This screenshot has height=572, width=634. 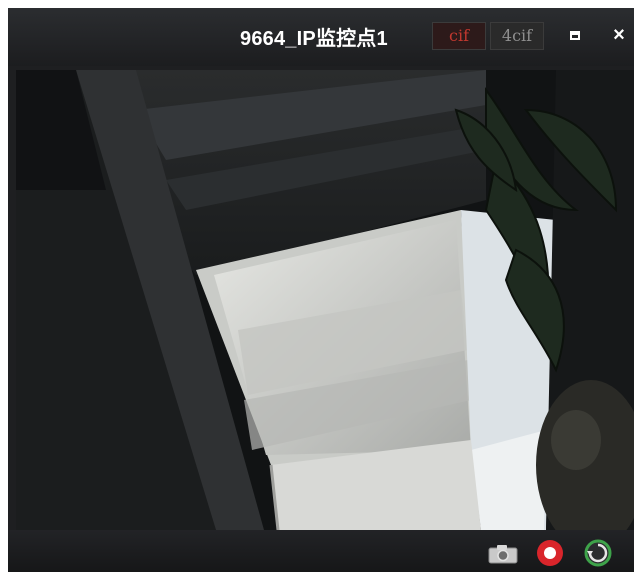 I want to click on stream-4cif-button: 4cif, so click(x=517, y=36).